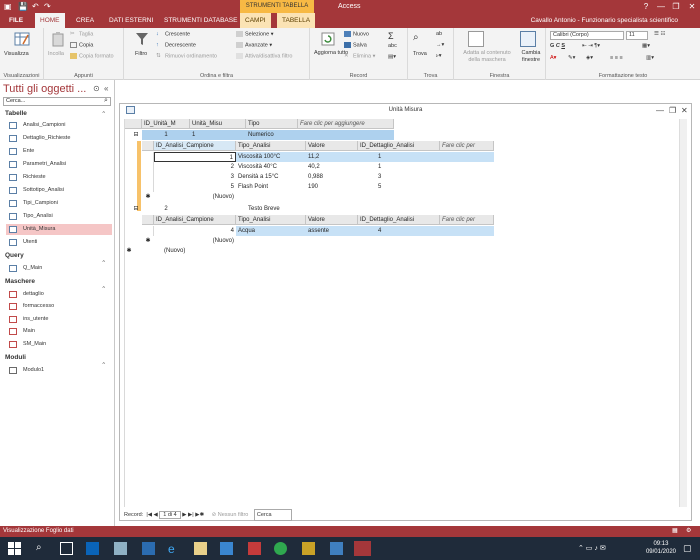 The image size is (700, 560). Describe the element at coordinates (688, 531) in the screenshot. I see `design-view-status-icon: ⚙` at that location.